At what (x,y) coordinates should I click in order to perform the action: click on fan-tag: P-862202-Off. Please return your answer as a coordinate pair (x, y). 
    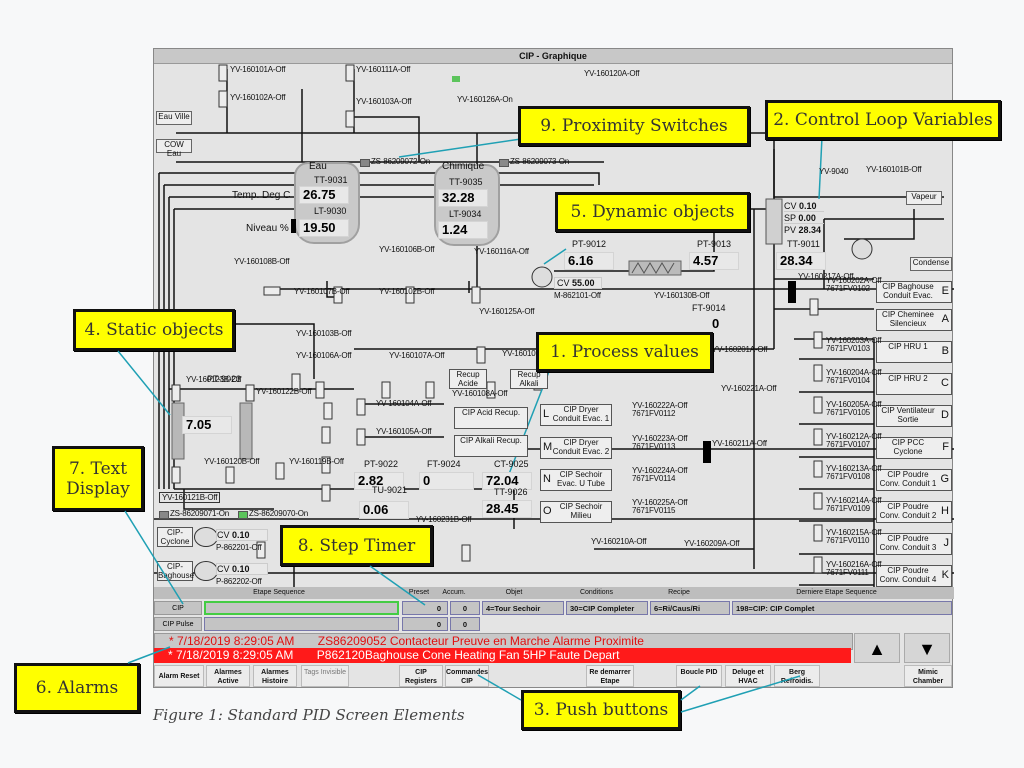
    Looking at the image, I should click on (239, 581).